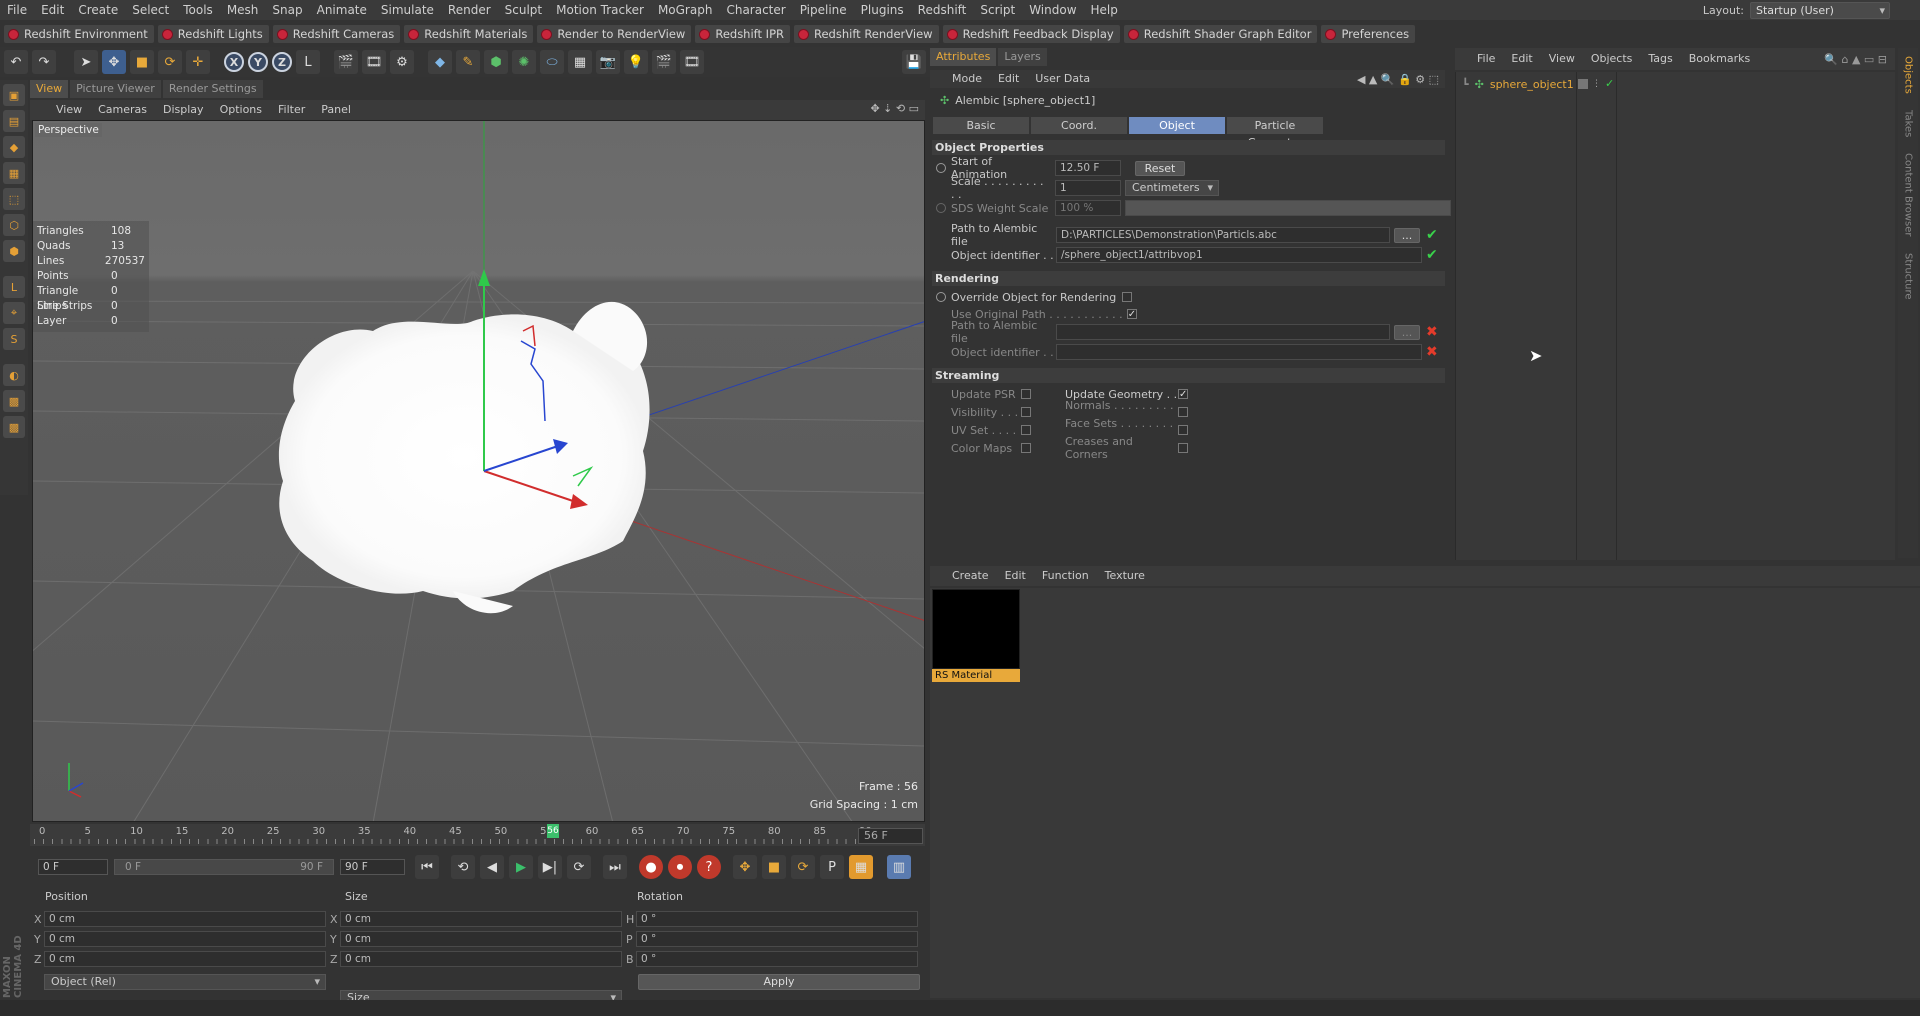  I want to click on menu-file: File, so click(17, 10).